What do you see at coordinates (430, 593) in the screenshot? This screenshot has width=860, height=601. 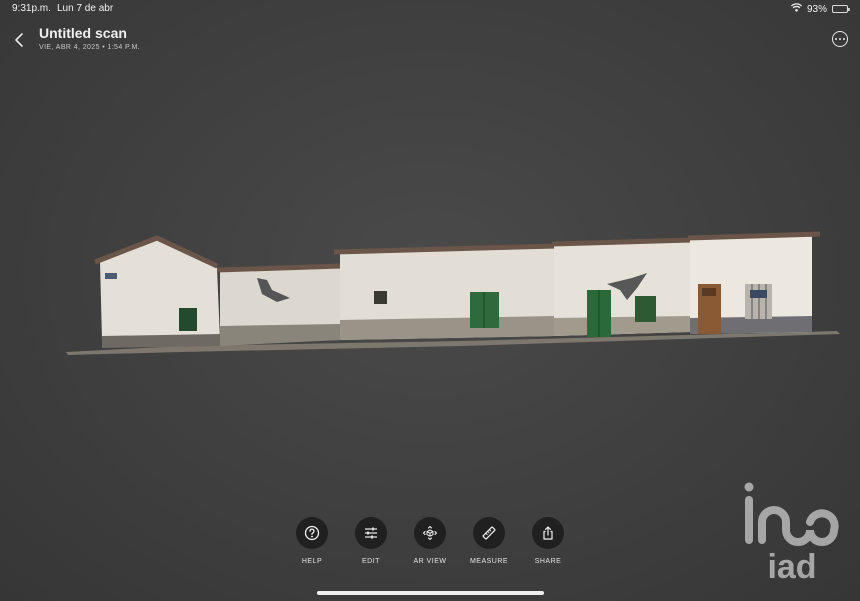 I see `home-indicator` at bounding box center [430, 593].